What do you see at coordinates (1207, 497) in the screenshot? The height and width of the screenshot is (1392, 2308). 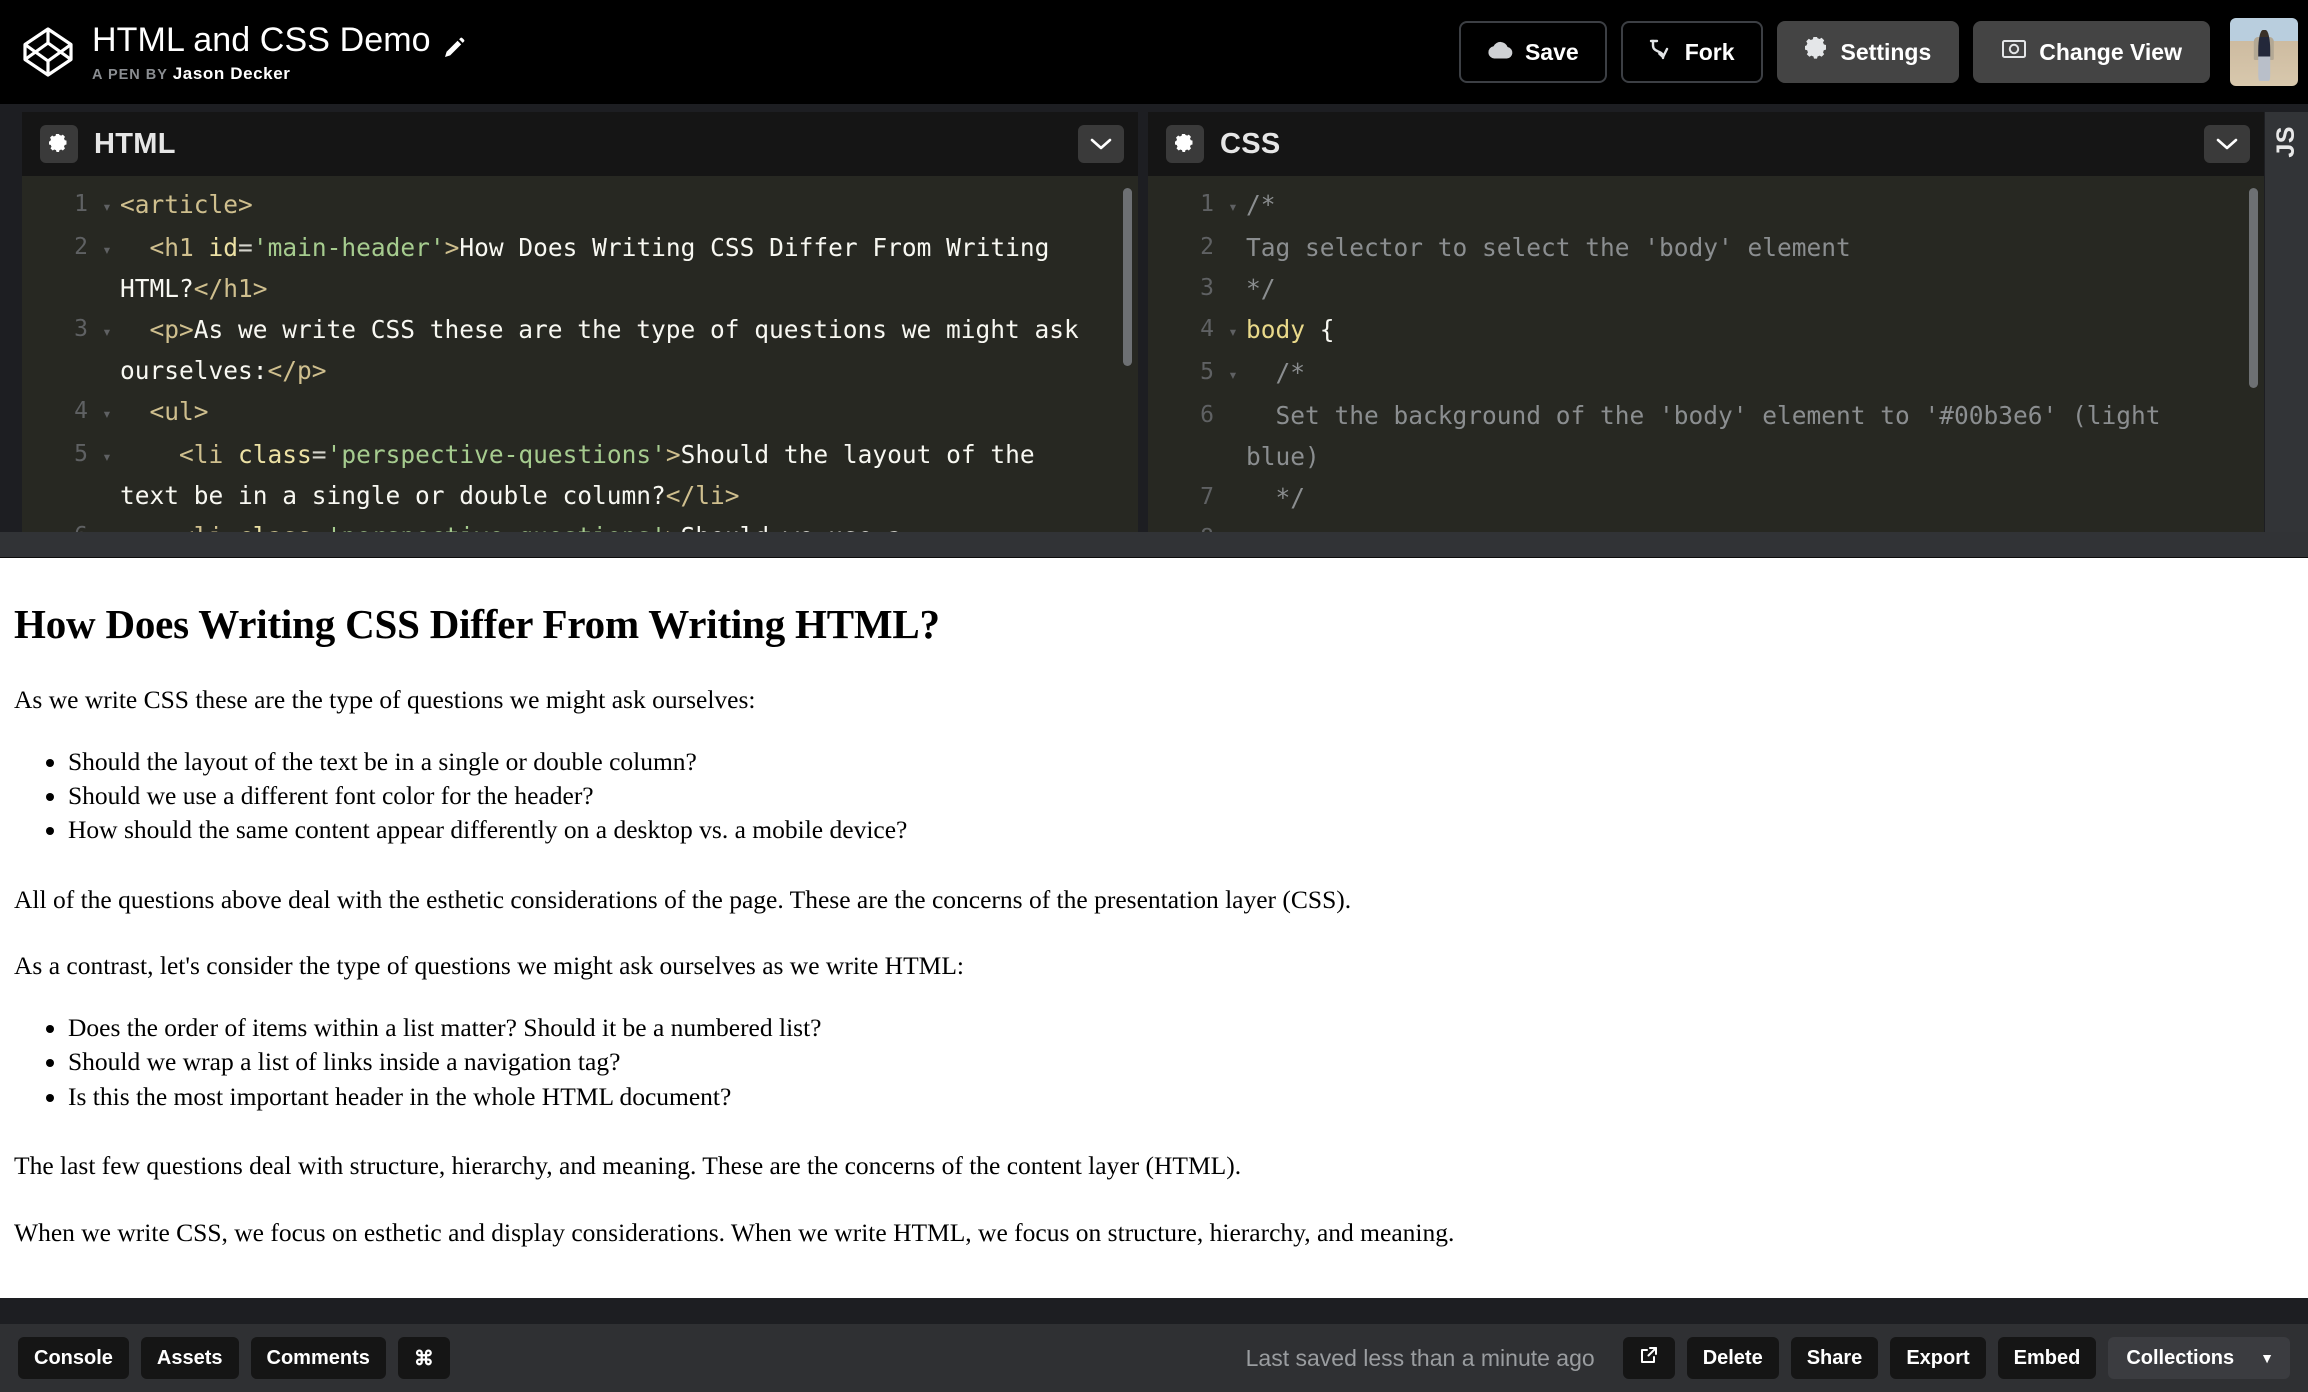 I see `line-number: 7` at bounding box center [1207, 497].